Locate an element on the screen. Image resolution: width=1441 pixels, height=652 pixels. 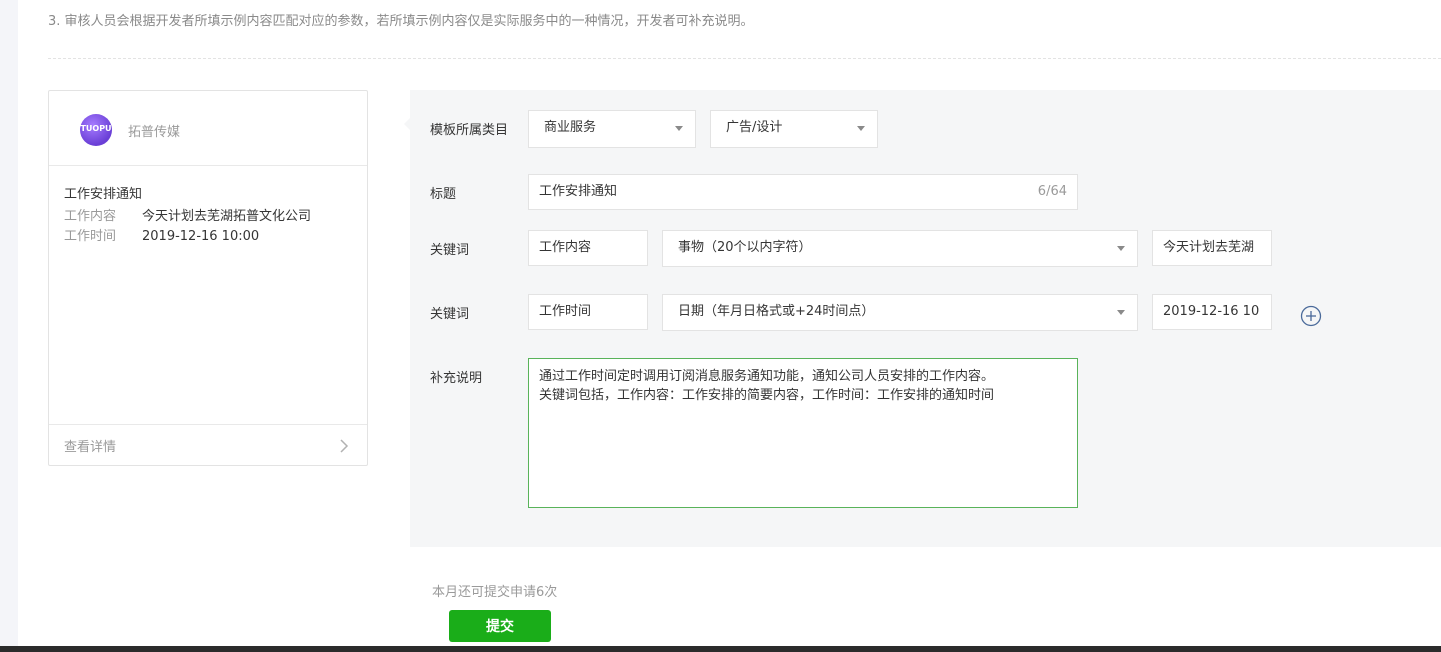
keyword-example-input: 2019-12-16 10 is located at coordinates (1212, 312).